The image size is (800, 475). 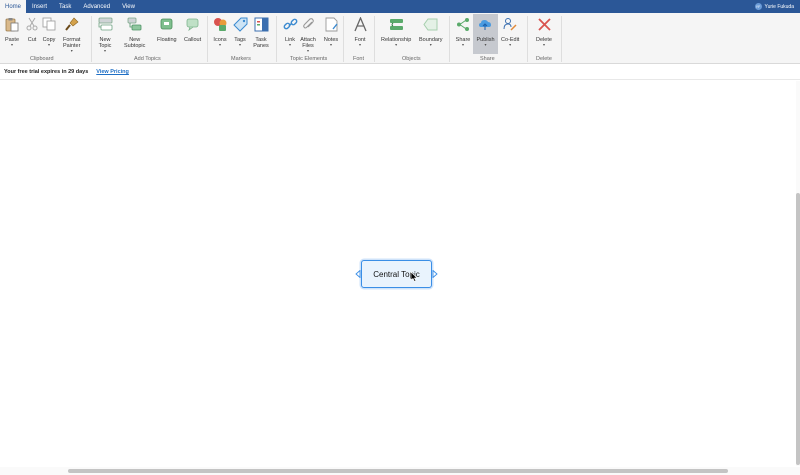 I want to click on relationship-button: Relationship ▾, so click(x=396, y=31).